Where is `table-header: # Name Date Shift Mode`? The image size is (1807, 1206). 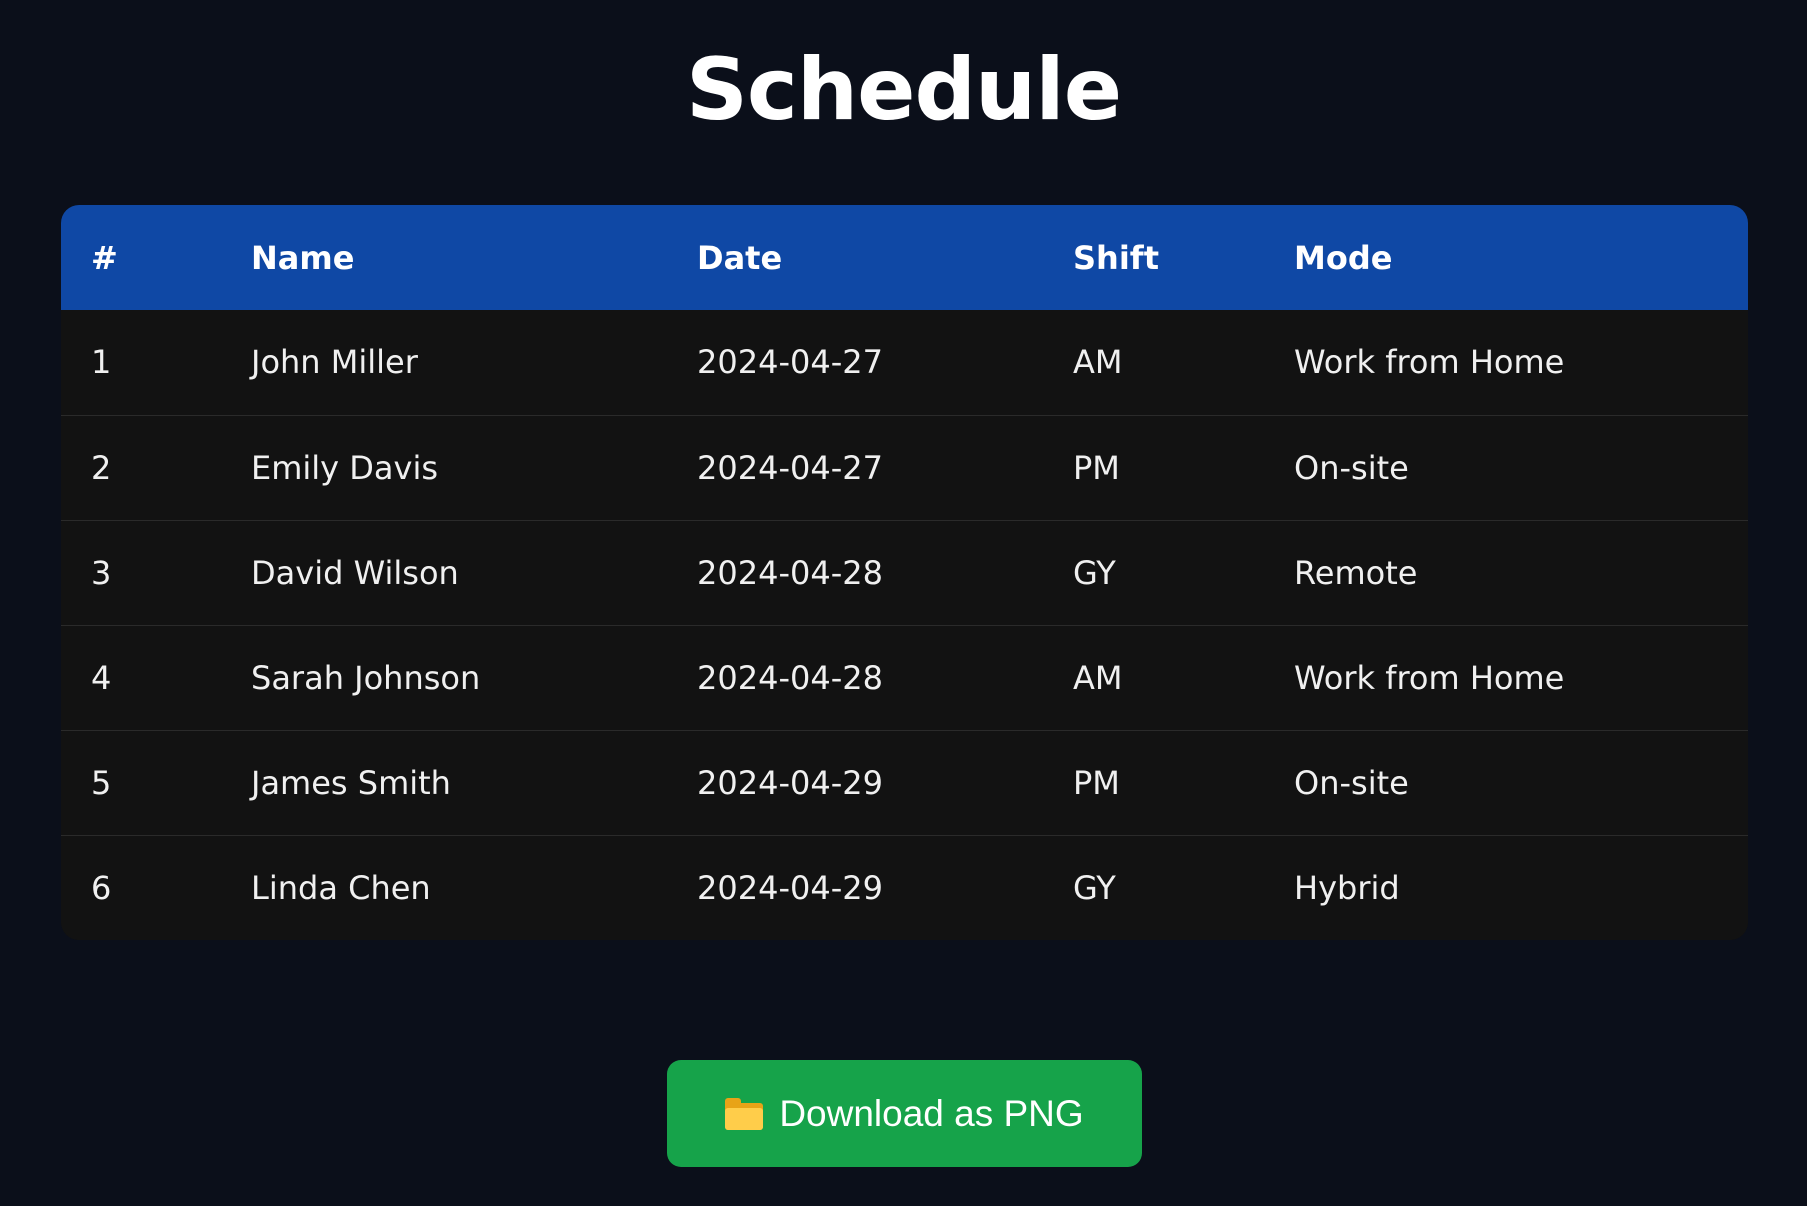
table-header: # Name Date Shift Mode is located at coordinates (904, 257).